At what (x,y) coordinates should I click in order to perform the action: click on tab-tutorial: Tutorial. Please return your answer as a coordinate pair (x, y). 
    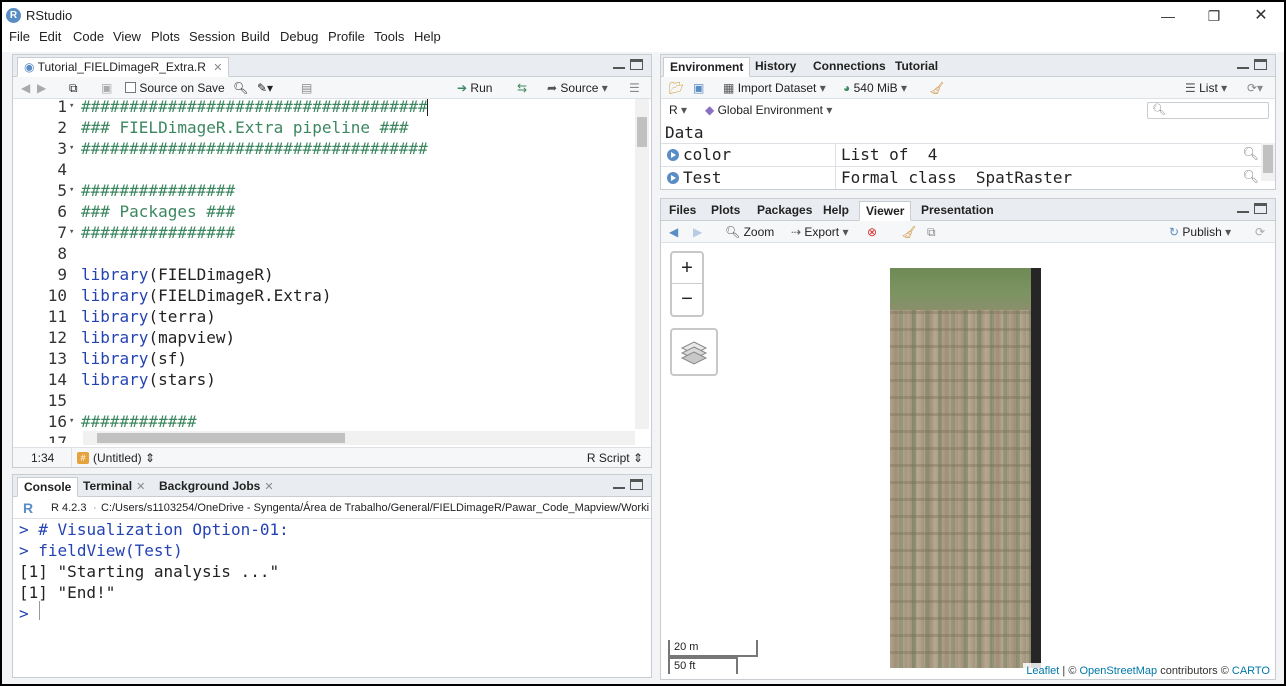
    Looking at the image, I should click on (916, 67).